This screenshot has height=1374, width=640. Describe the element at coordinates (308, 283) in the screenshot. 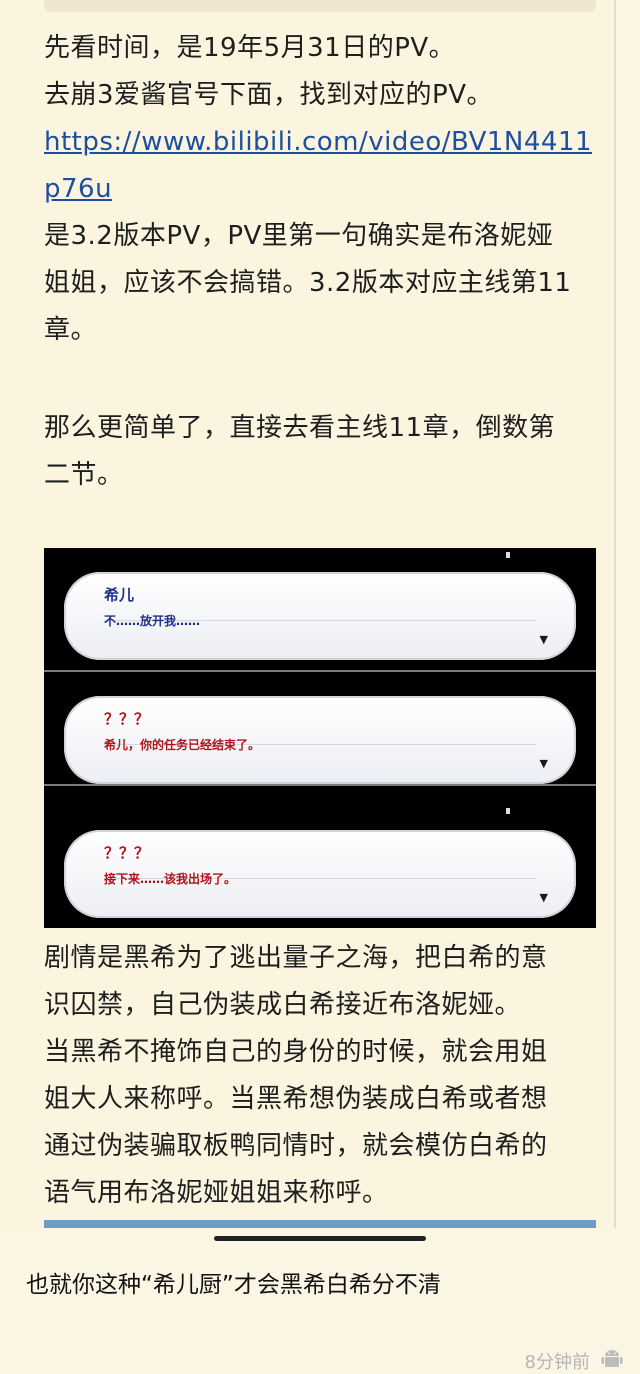

I see `post-line: 姐姐，应该不会搞错。3.2版本对应主线第11` at that location.